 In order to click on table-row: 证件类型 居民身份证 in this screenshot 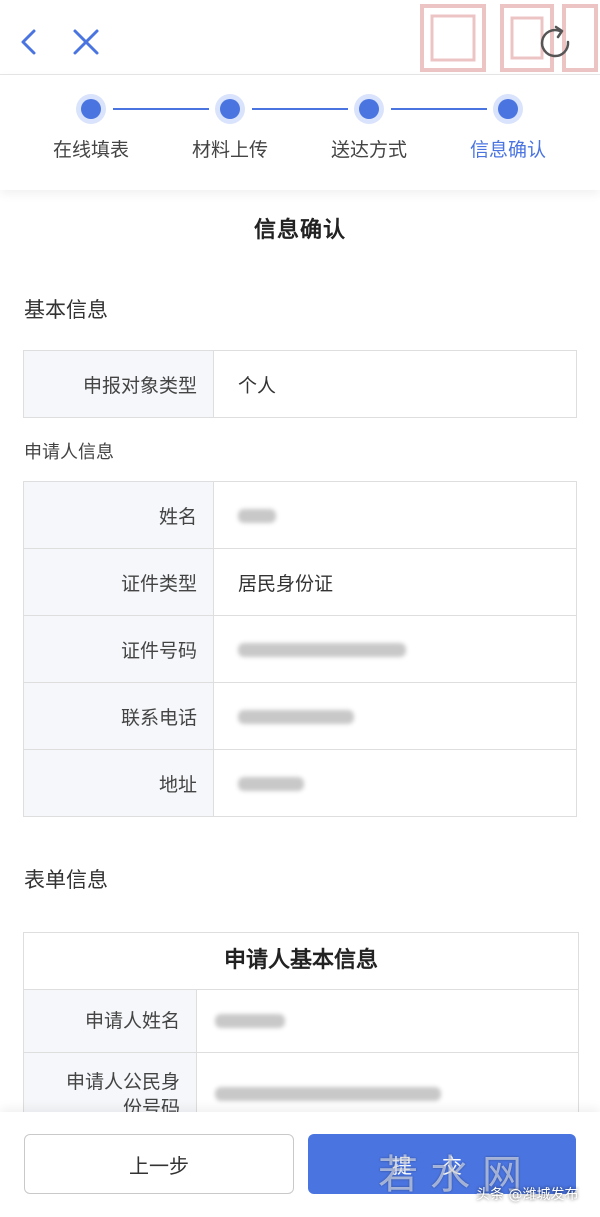, I will do `click(300, 582)`.